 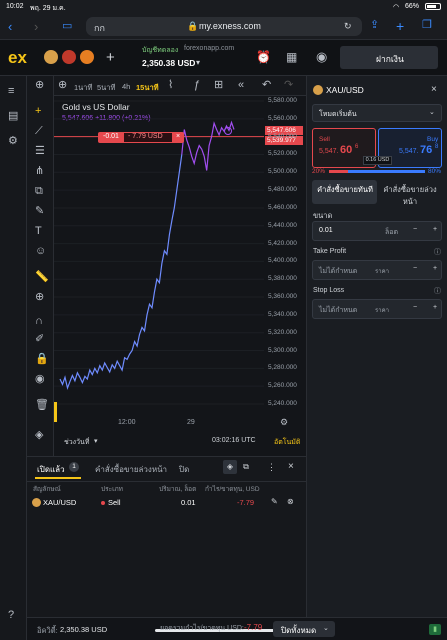 I want to click on timeframe-4h: 4h, so click(x=126, y=86).